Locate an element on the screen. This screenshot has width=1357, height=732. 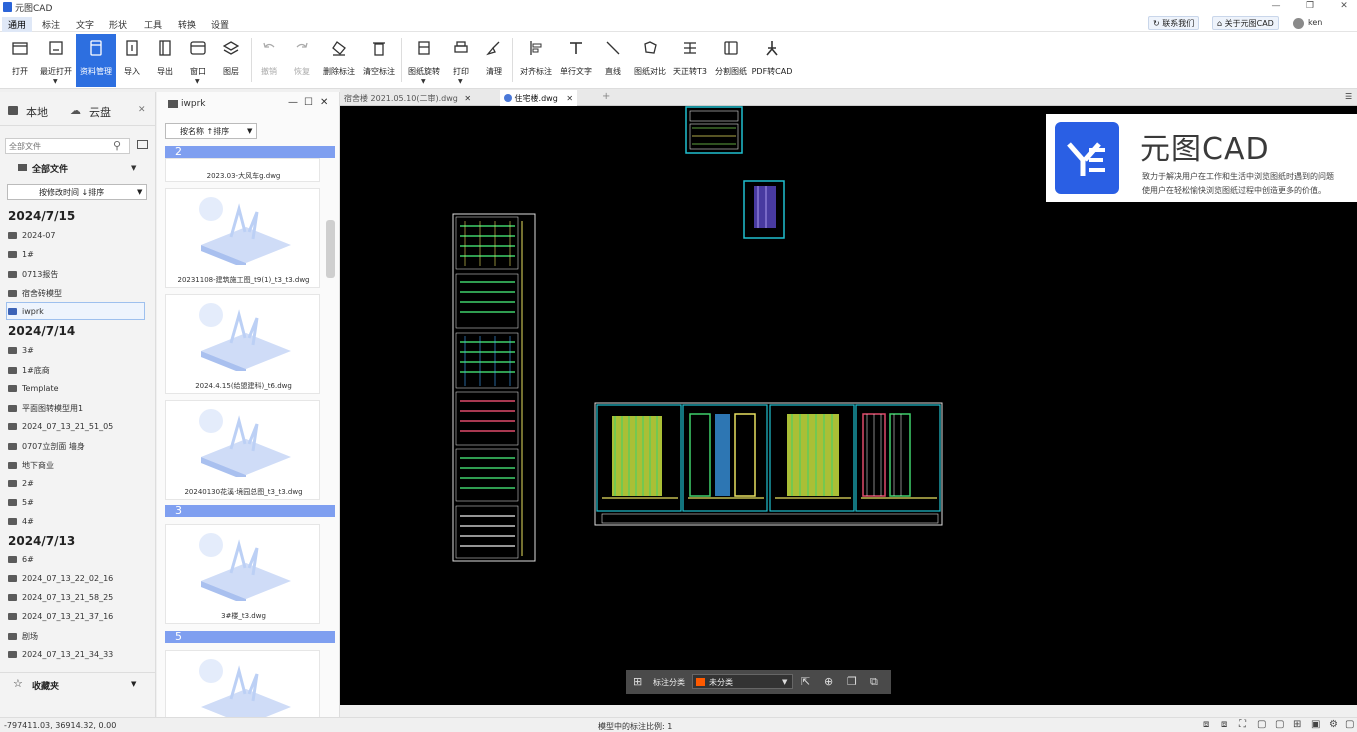
fullscreen-icon: ▢ is located at coordinates (1349, 724).